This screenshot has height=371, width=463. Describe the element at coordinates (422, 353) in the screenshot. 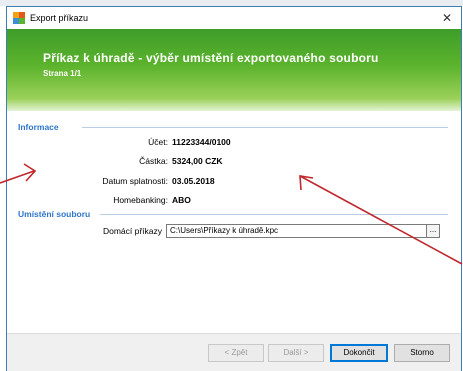

I see `cancel-button: Storno` at that location.